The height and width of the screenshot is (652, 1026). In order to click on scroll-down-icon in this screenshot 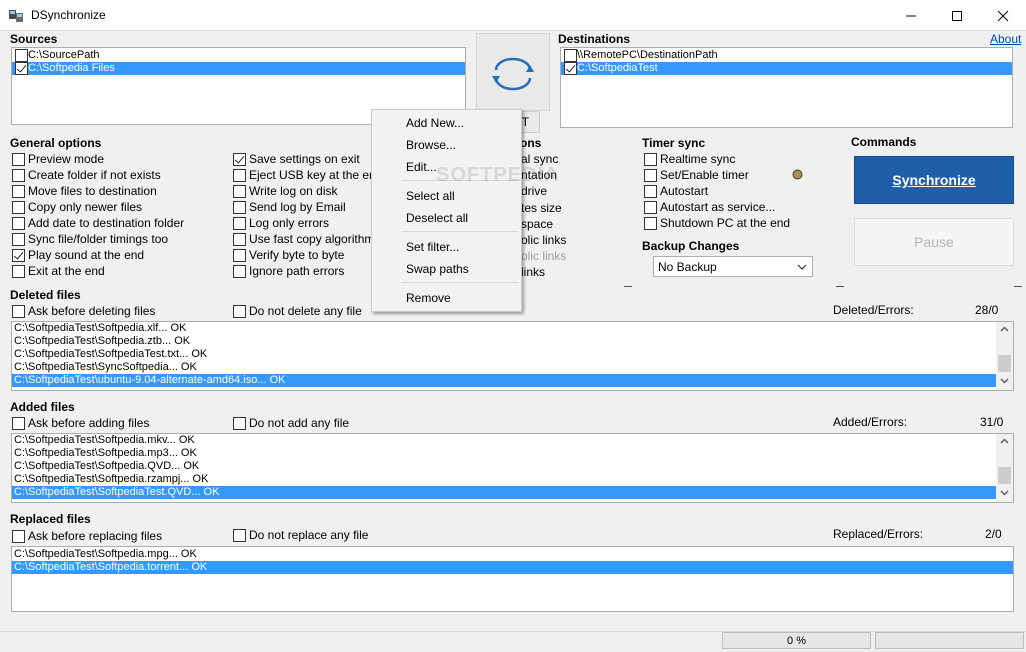, I will do `click(1004, 493)`.